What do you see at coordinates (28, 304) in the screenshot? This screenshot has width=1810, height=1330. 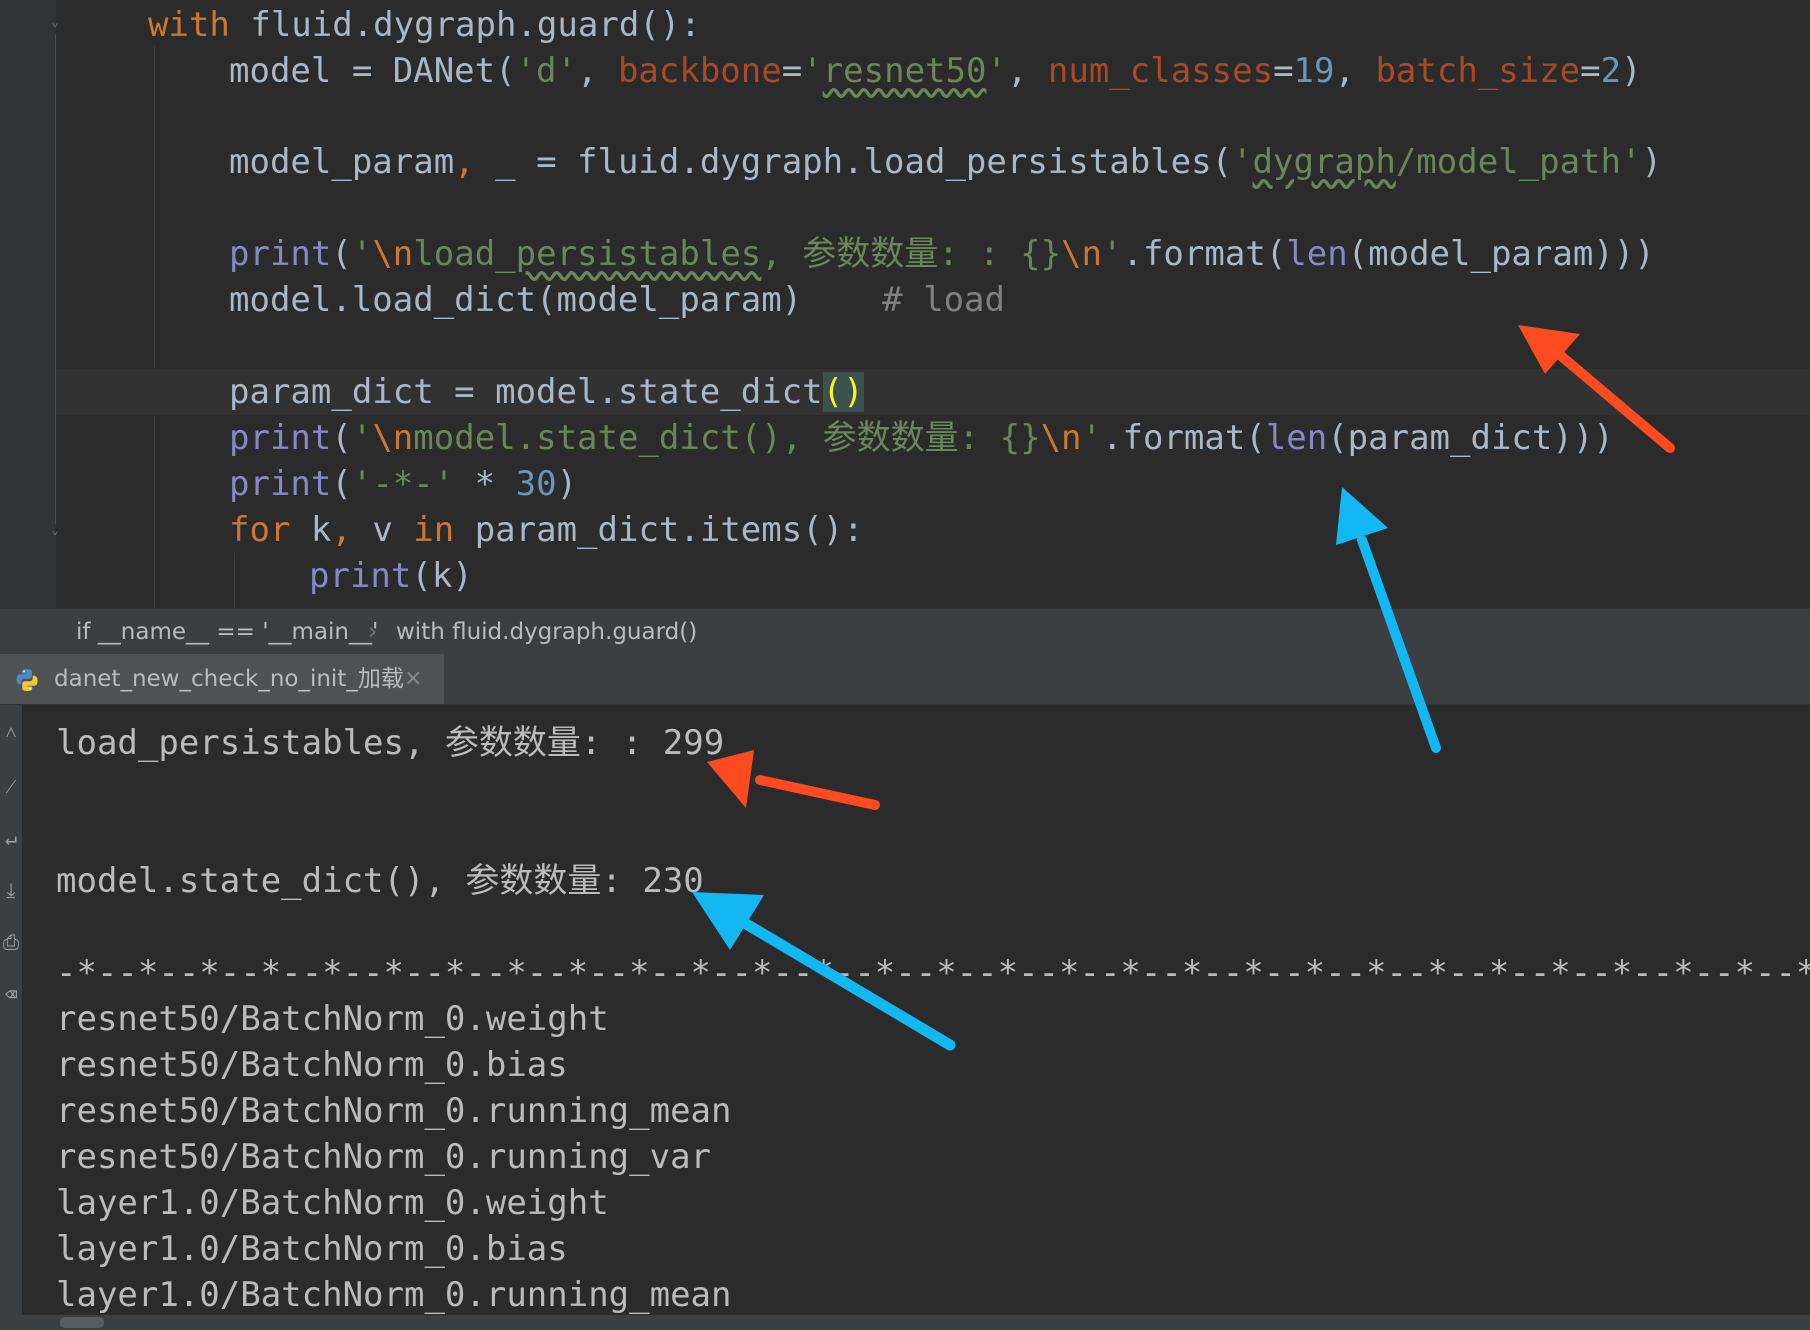 I see `editor-gutter` at bounding box center [28, 304].